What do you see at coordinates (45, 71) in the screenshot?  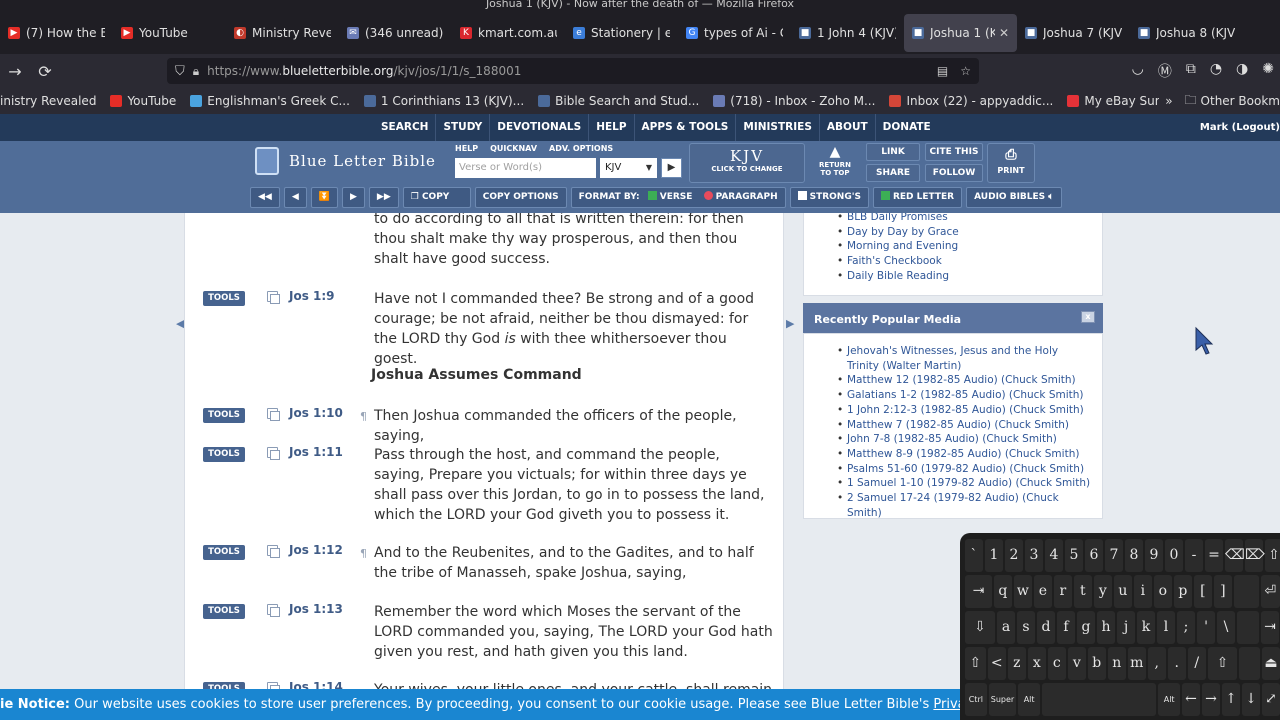 I see `reload-icon: ⟳` at bounding box center [45, 71].